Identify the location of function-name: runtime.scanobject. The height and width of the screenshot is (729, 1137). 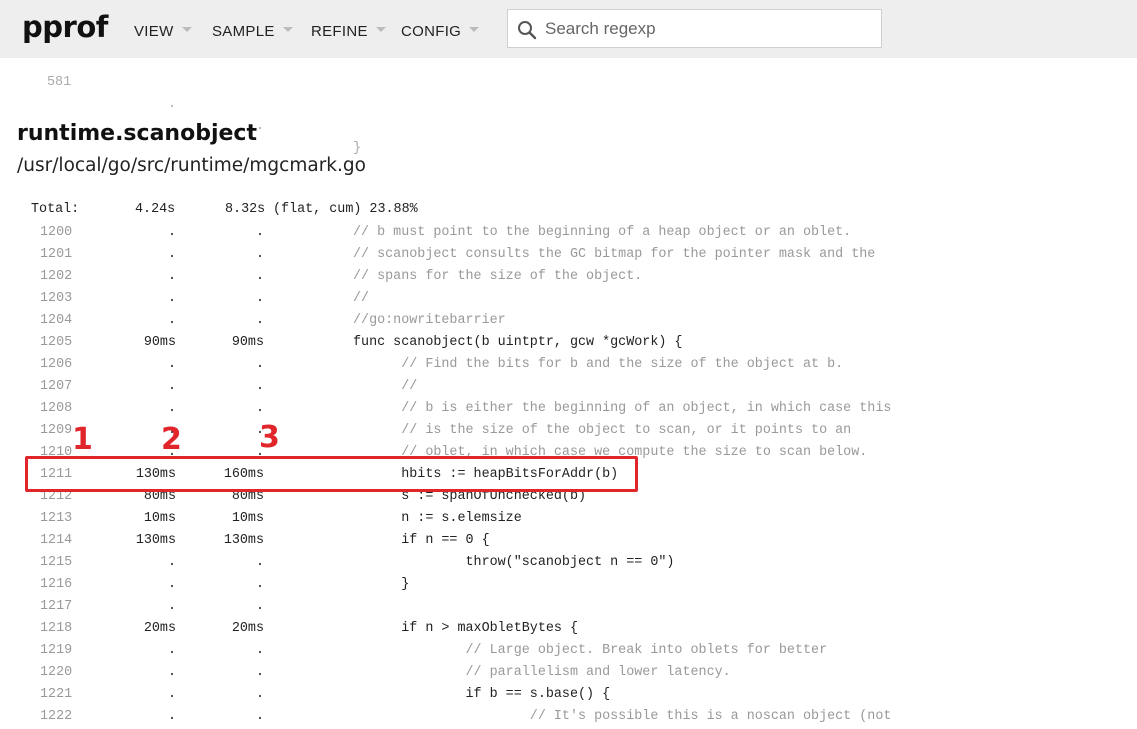
(137, 133).